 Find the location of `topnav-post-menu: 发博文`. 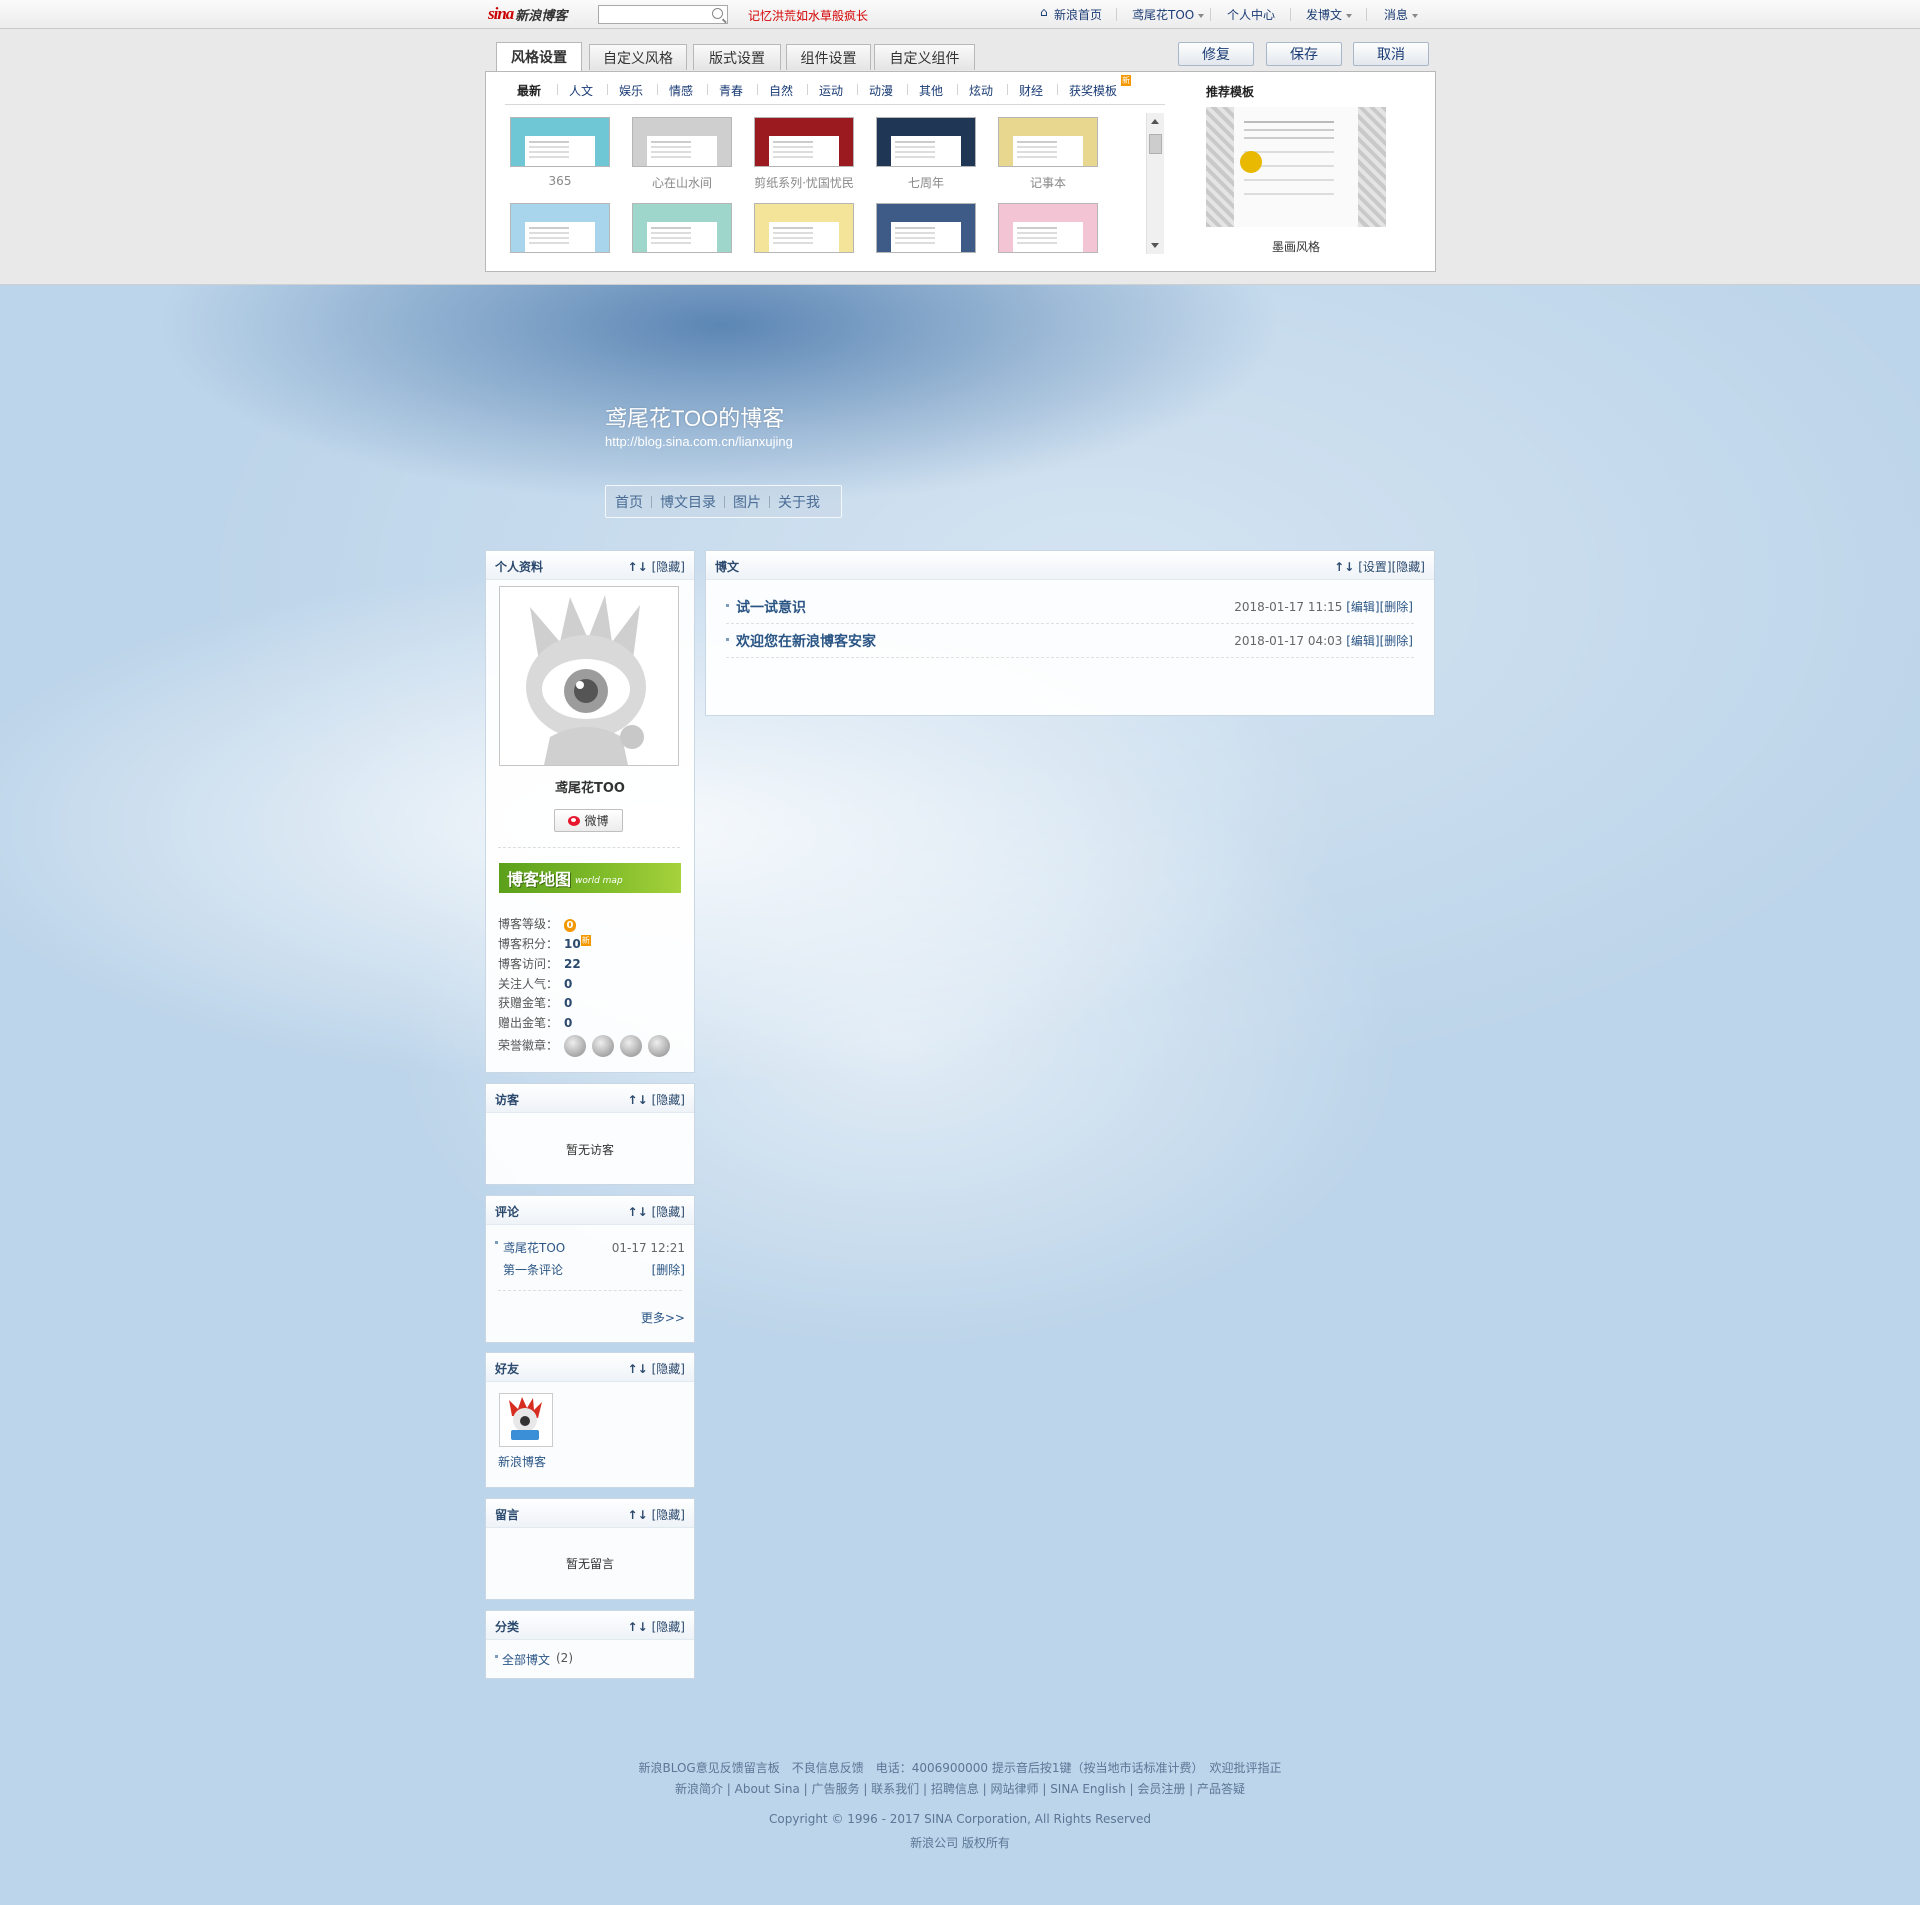

topnav-post-menu: 发博文 is located at coordinates (1329, 14).